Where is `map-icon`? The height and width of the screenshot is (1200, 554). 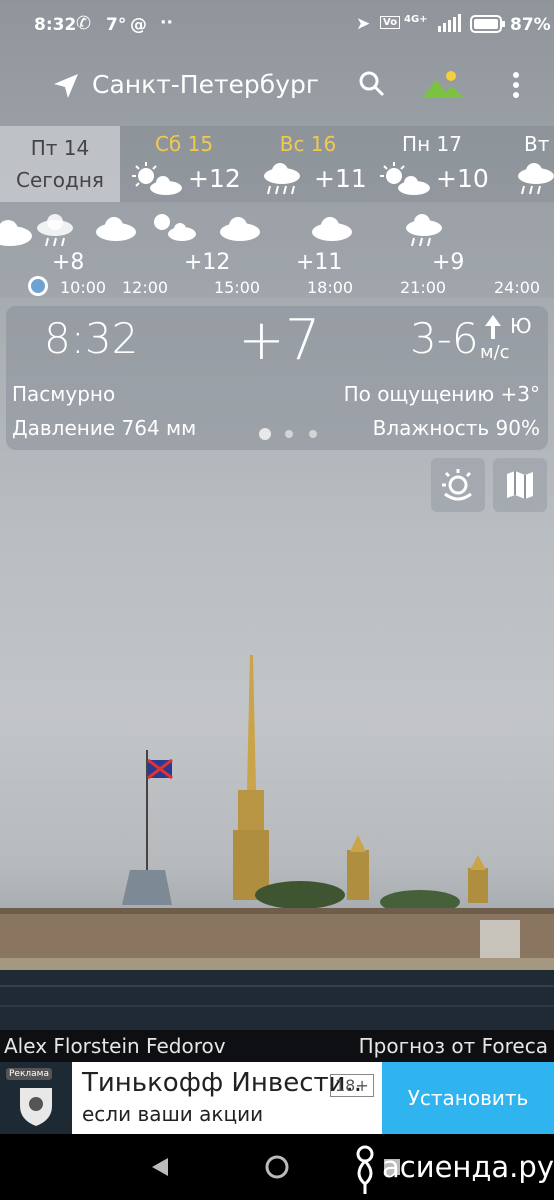
map-icon is located at coordinates (520, 485).